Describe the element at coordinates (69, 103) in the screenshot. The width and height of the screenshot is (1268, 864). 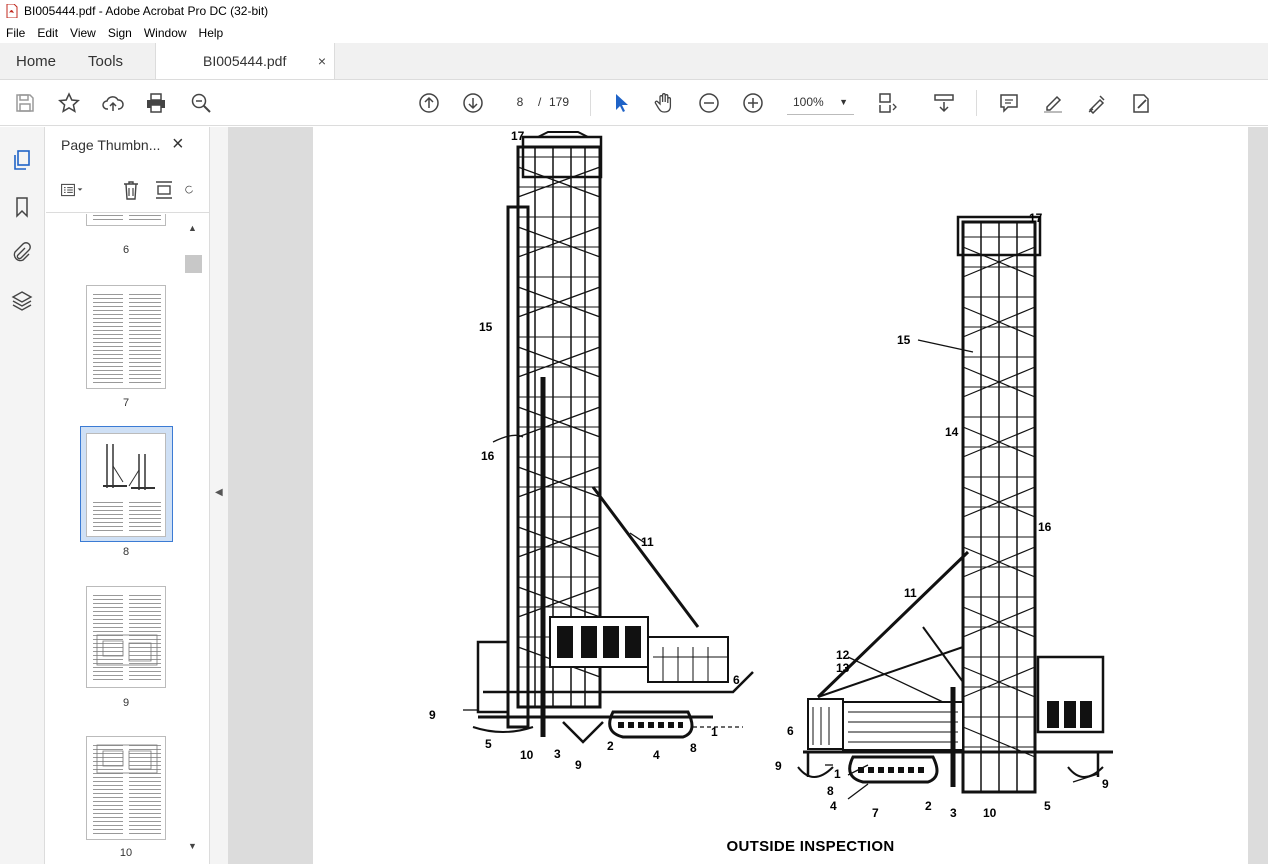
I see `bookmark-star-icon` at that location.